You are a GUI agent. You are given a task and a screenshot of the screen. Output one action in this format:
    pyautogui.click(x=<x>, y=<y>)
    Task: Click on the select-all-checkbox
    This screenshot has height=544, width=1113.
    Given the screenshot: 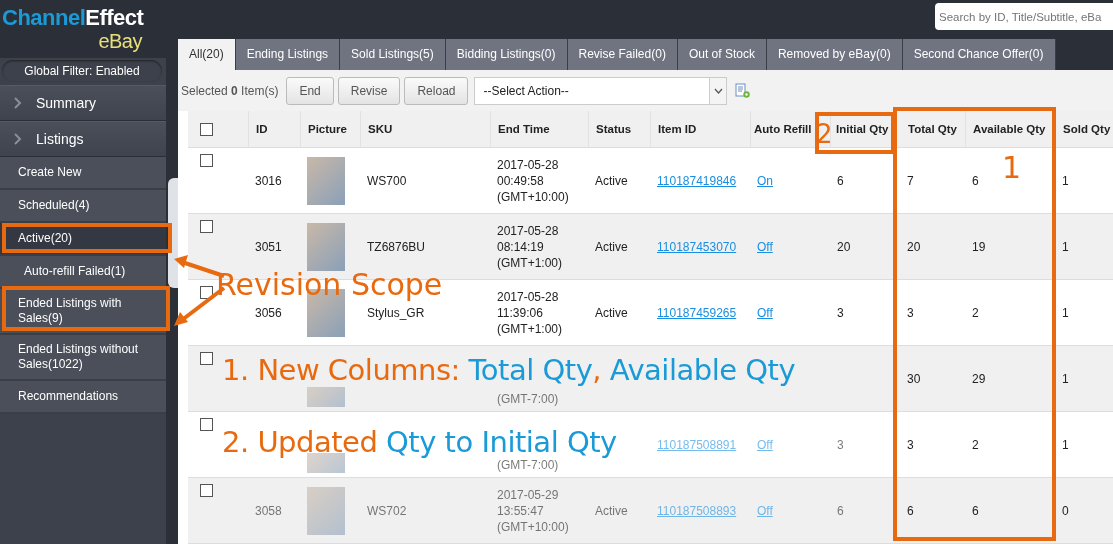 What is the action you would take?
    pyautogui.click(x=206, y=129)
    